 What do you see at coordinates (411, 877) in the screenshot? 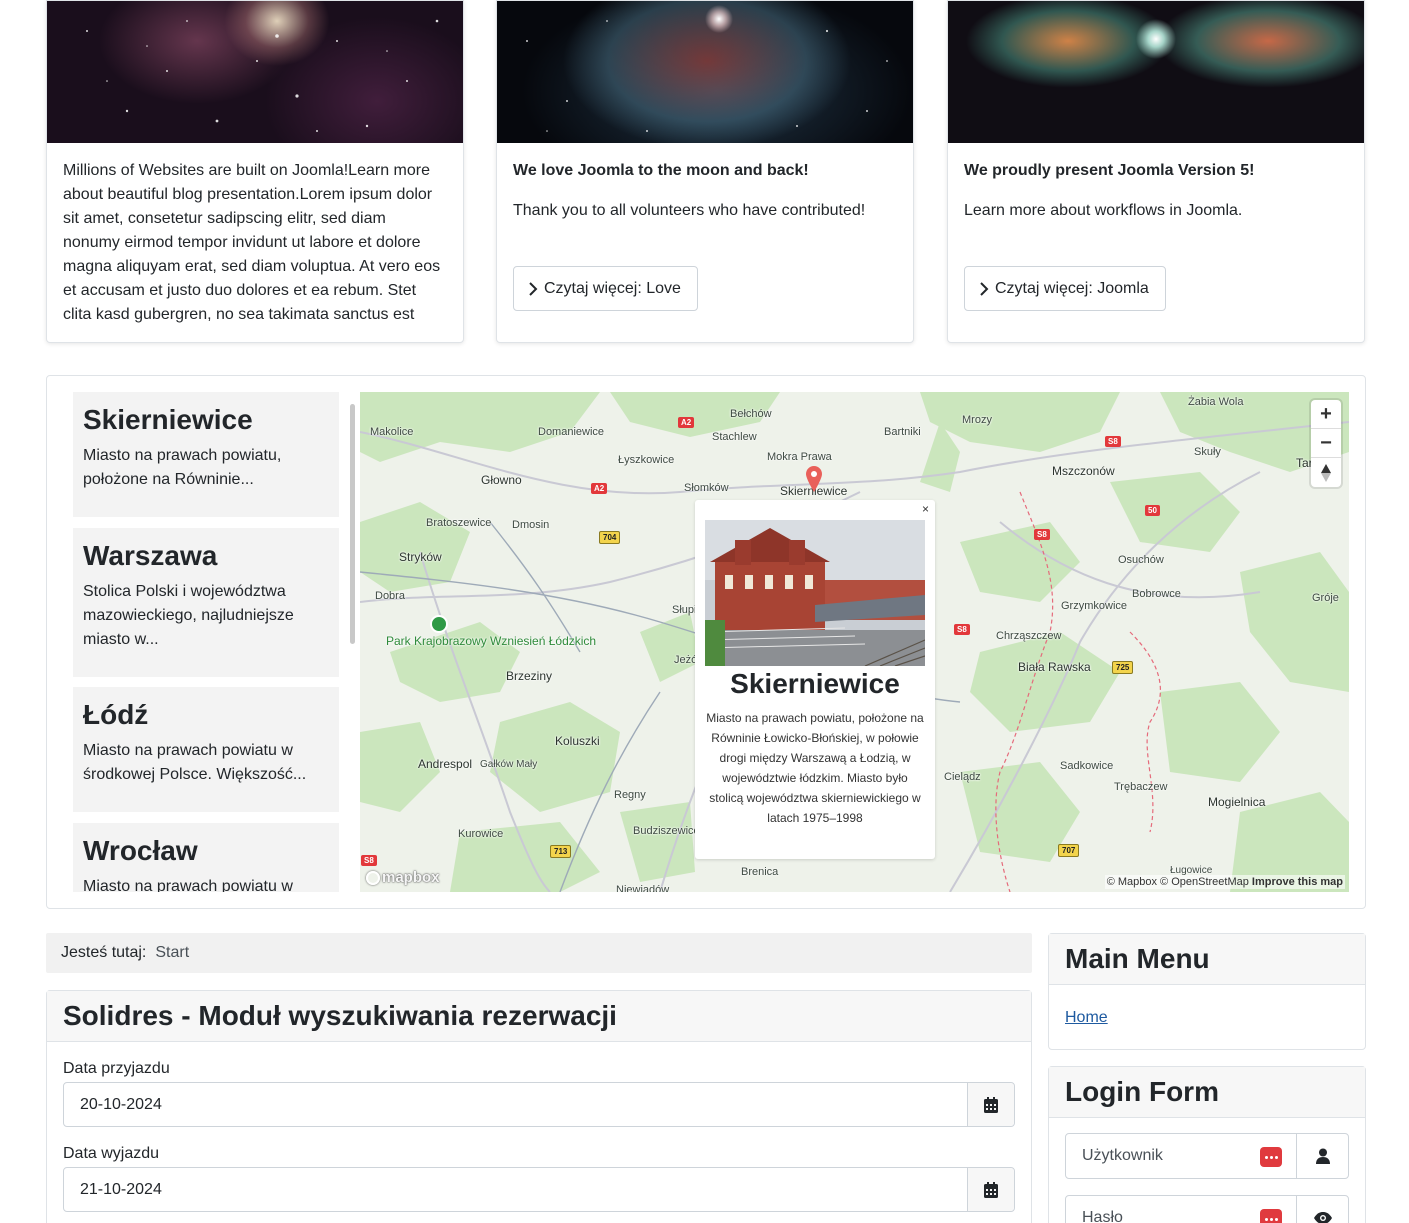
I see `mapbox-logo-text: mapbox` at bounding box center [411, 877].